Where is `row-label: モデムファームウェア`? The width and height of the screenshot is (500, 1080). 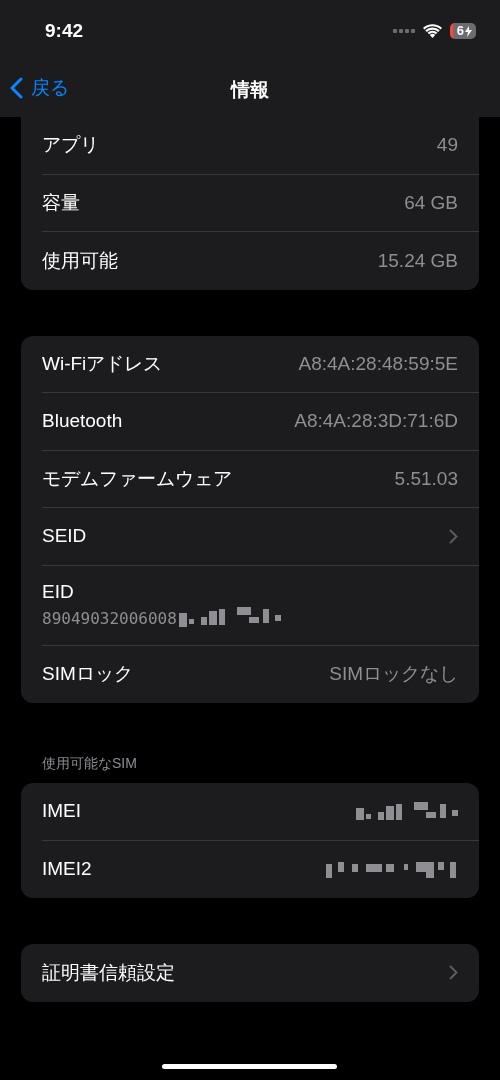
row-label: モデムファームウェア is located at coordinates (137, 478).